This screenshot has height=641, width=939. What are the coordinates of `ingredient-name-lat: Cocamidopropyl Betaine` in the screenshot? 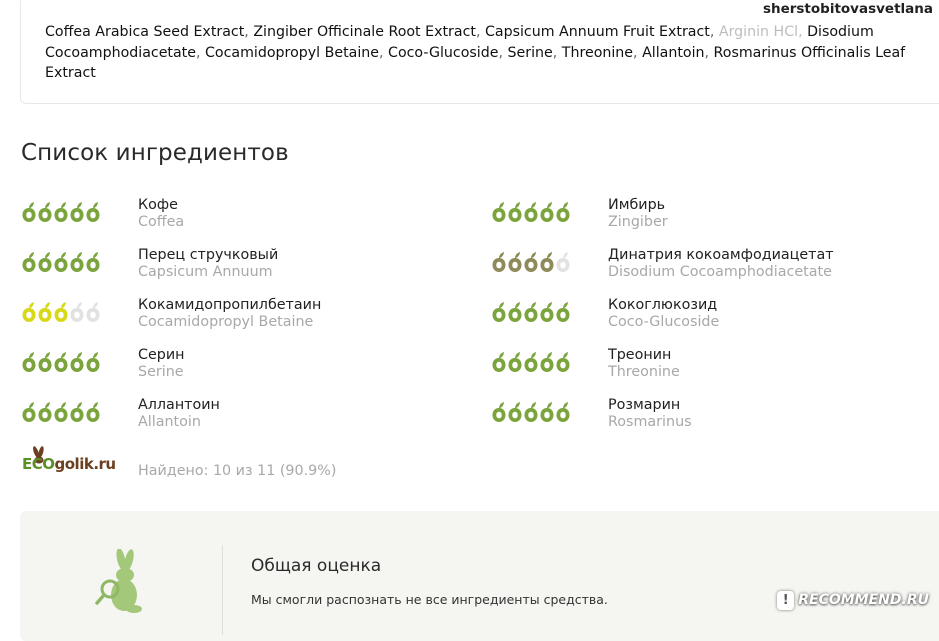 It's located at (226, 322).